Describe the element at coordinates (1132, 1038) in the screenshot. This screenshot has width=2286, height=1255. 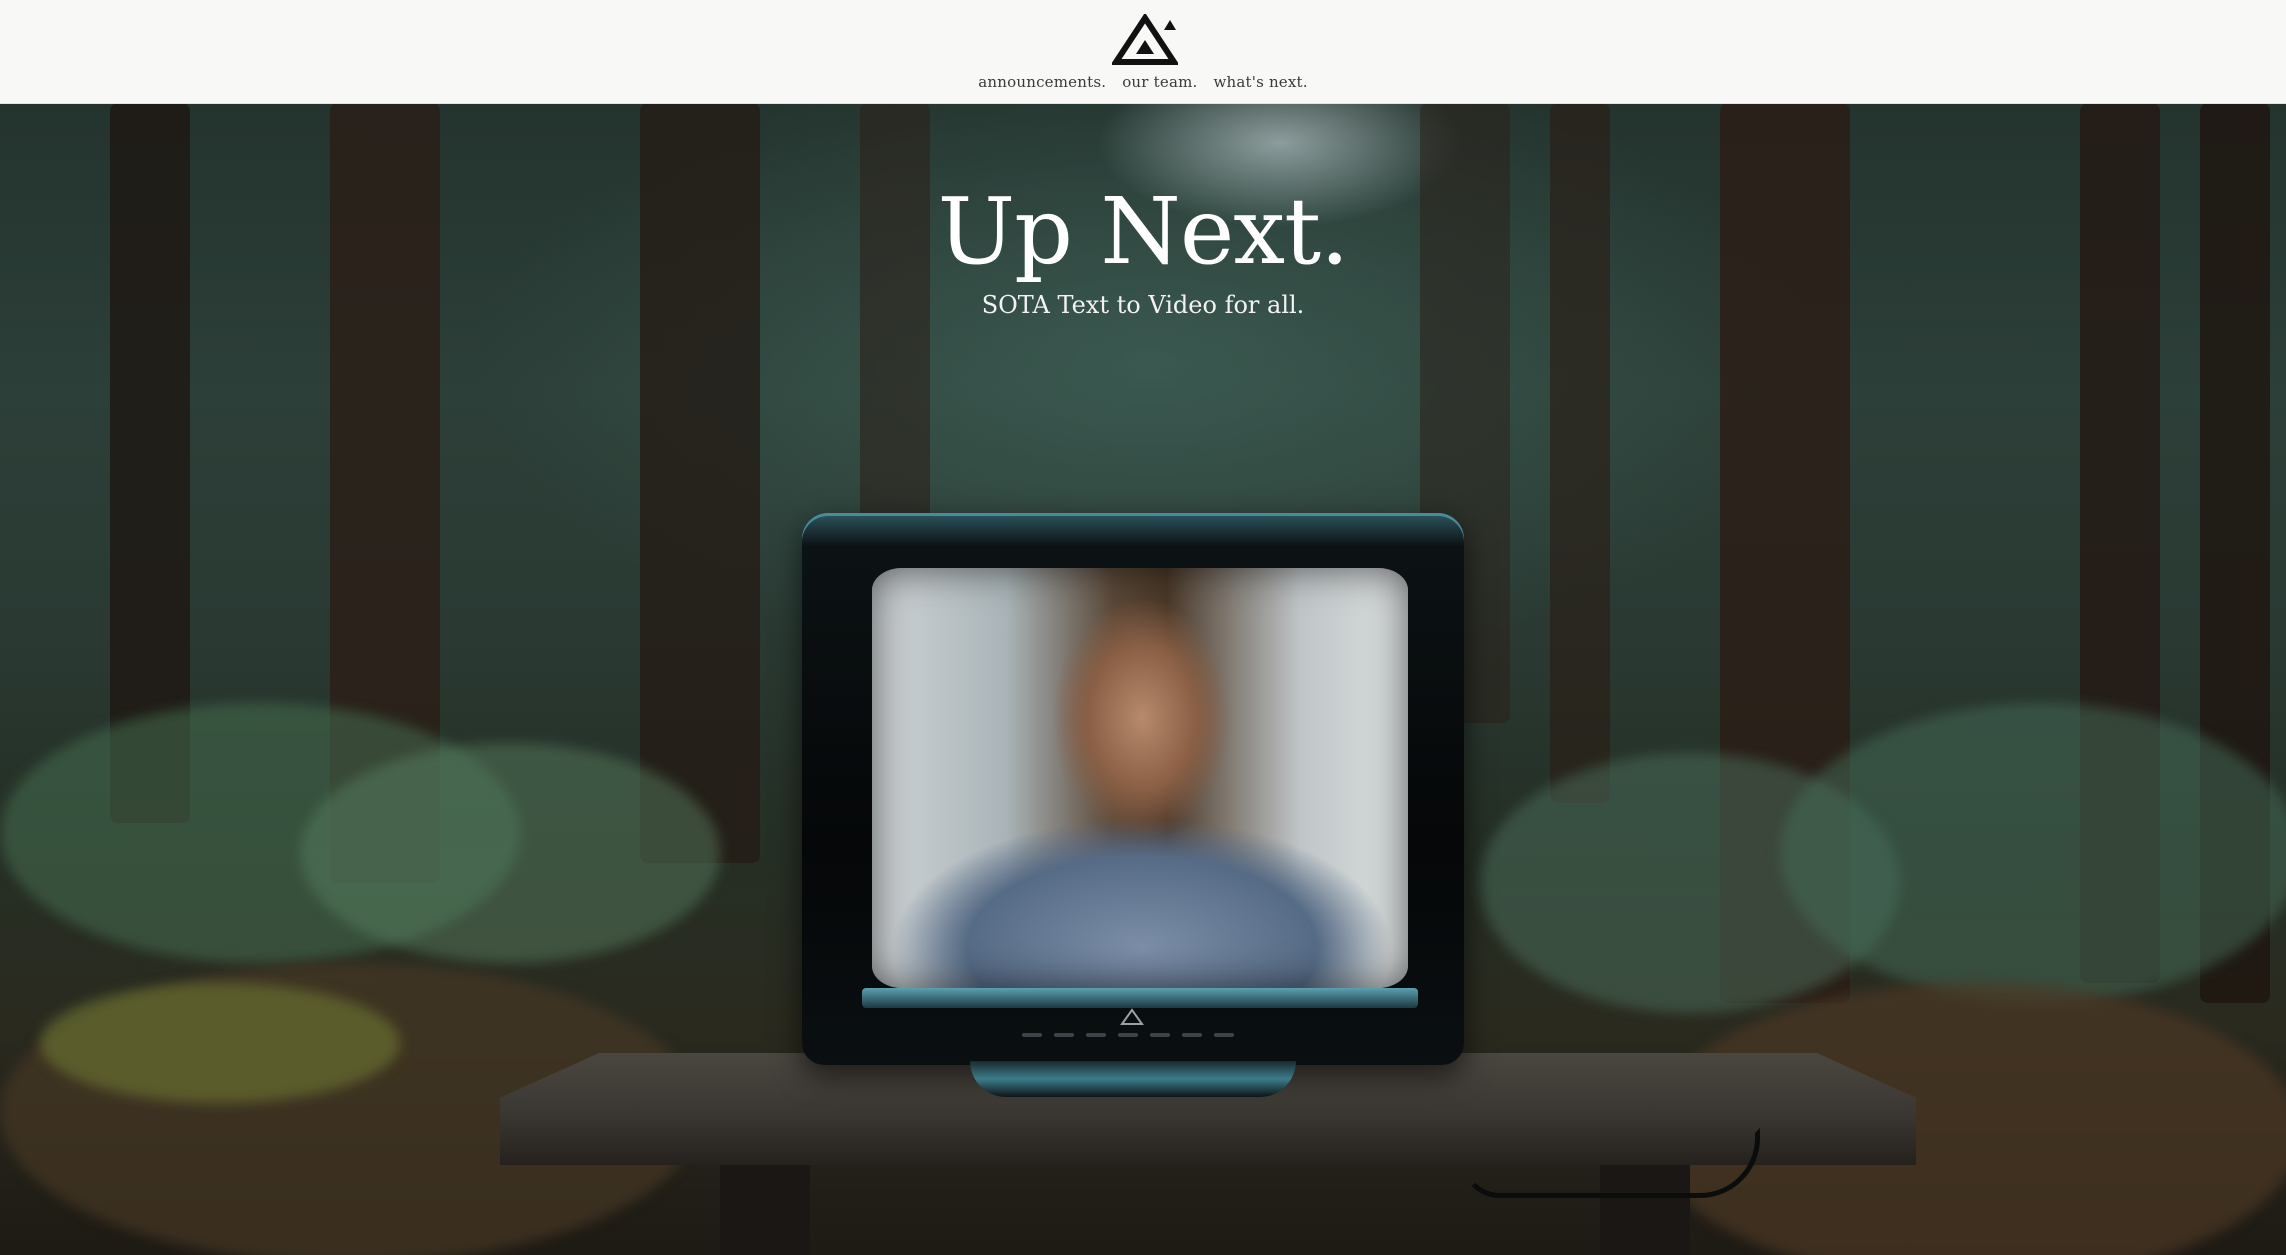
I see `tv-controls` at that location.